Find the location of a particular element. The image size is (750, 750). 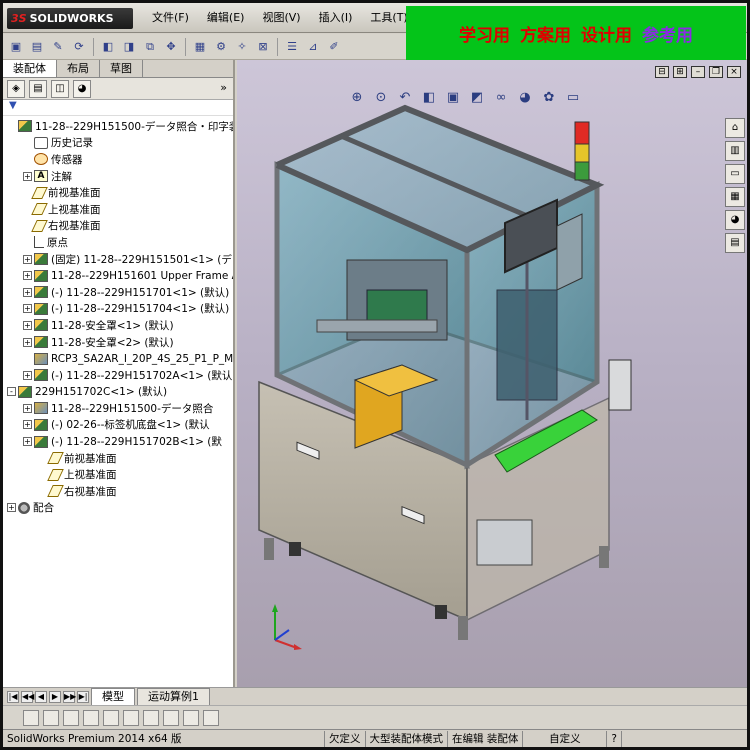

tree-node: + A 注解 is located at coordinates (118, 176).